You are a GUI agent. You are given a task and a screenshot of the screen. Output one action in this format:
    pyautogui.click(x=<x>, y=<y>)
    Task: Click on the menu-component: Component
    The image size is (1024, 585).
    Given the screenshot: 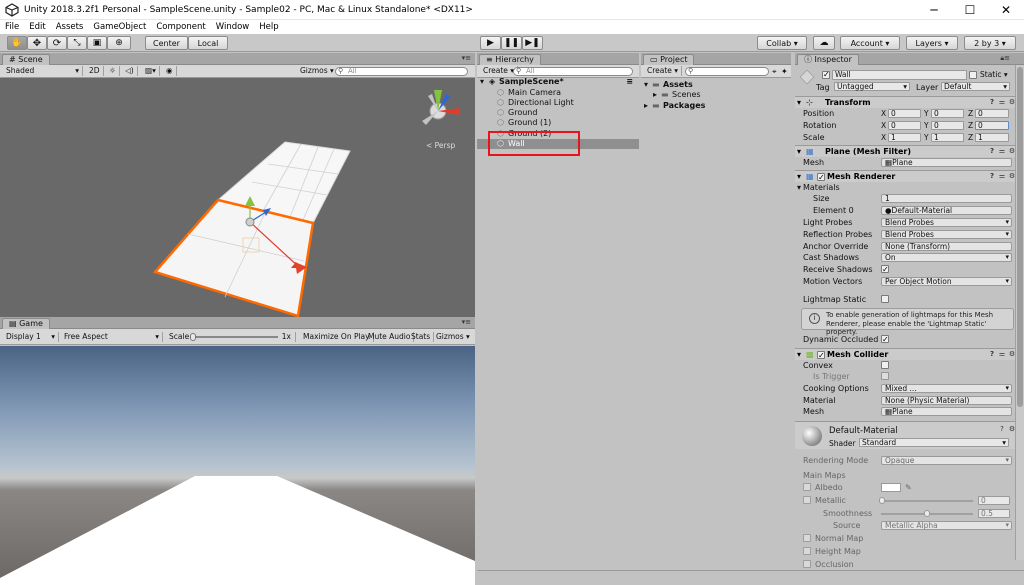 What is the action you would take?
    pyautogui.click(x=180, y=27)
    